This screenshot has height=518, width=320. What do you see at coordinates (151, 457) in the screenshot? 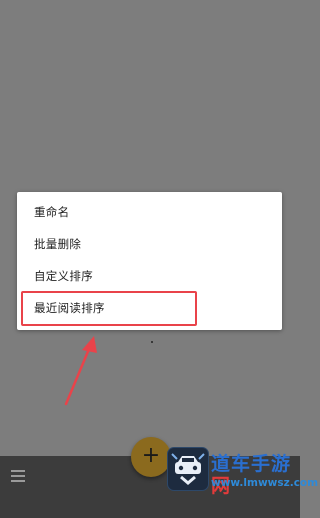
I see `add-fab-button: +` at bounding box center [151, 457].